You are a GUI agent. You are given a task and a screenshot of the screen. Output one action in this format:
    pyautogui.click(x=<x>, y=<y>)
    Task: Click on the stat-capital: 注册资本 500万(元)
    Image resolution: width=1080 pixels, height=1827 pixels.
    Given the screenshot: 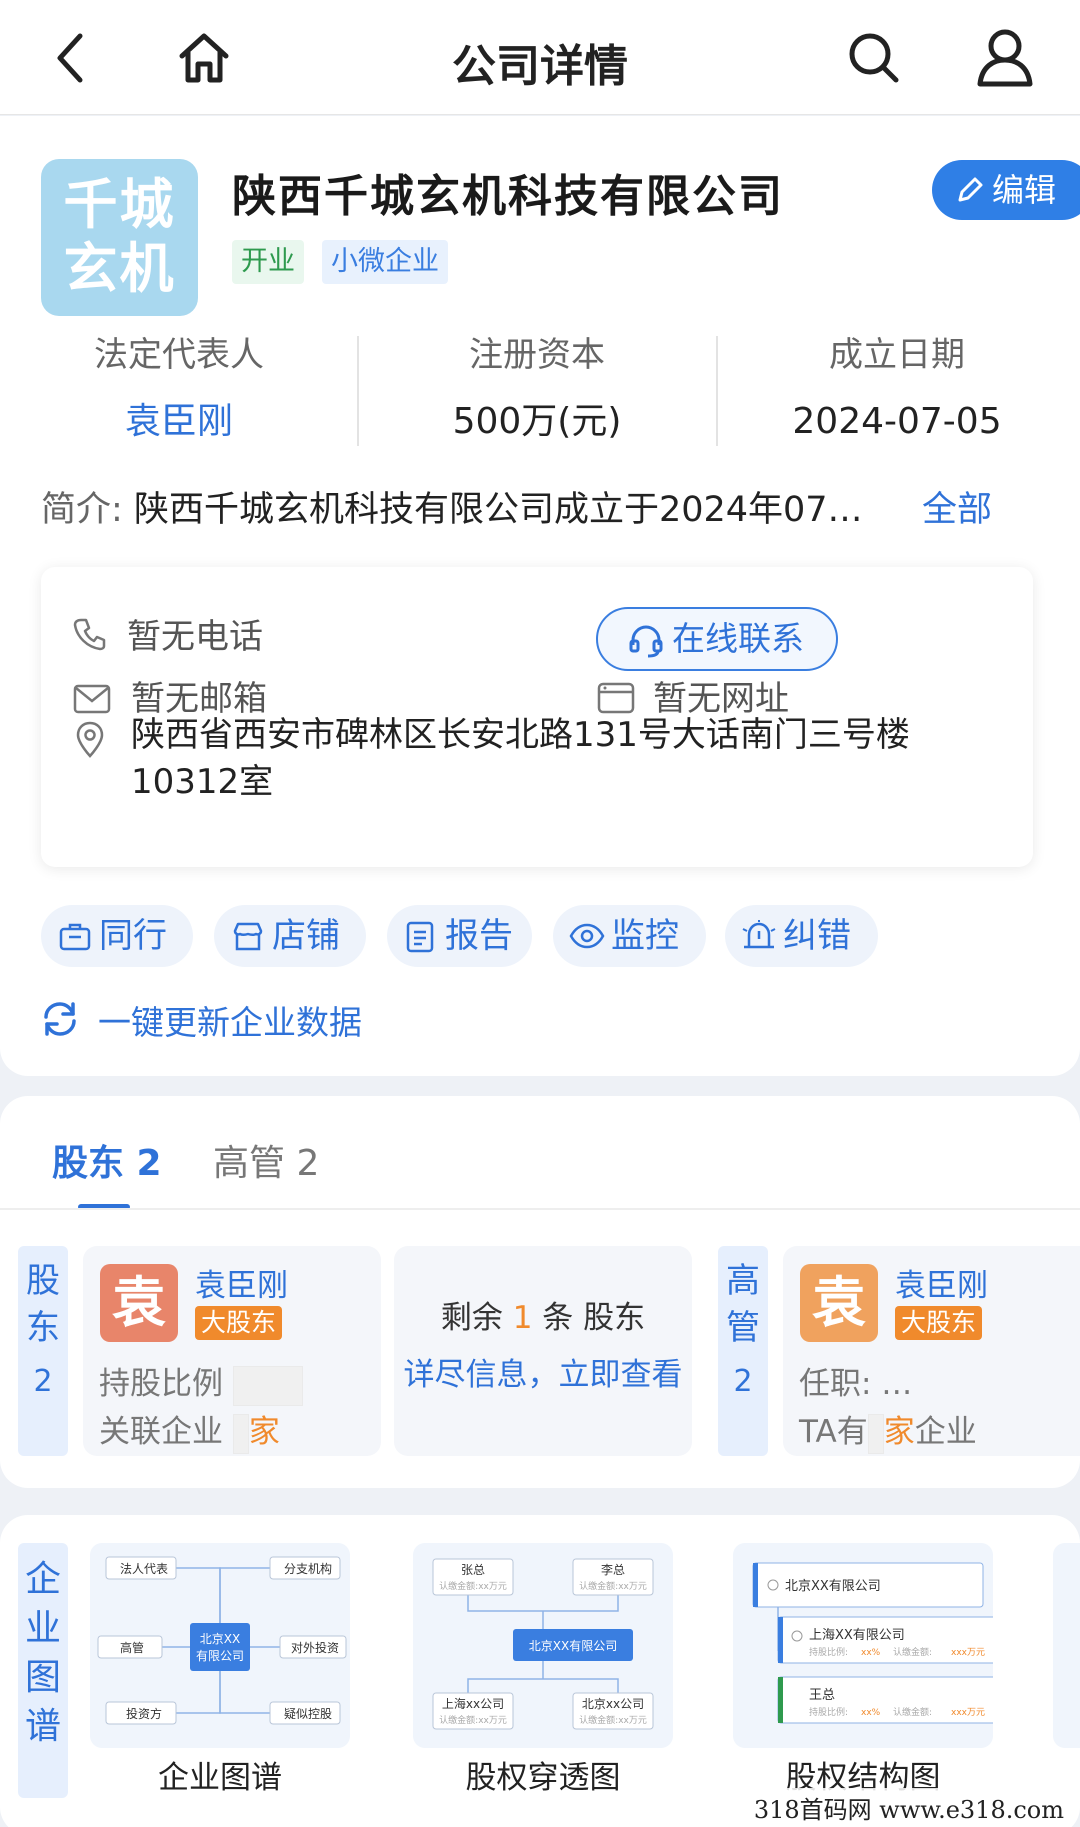 What is the action you would take?
    pyautogui.click(x=537, y=388)
    